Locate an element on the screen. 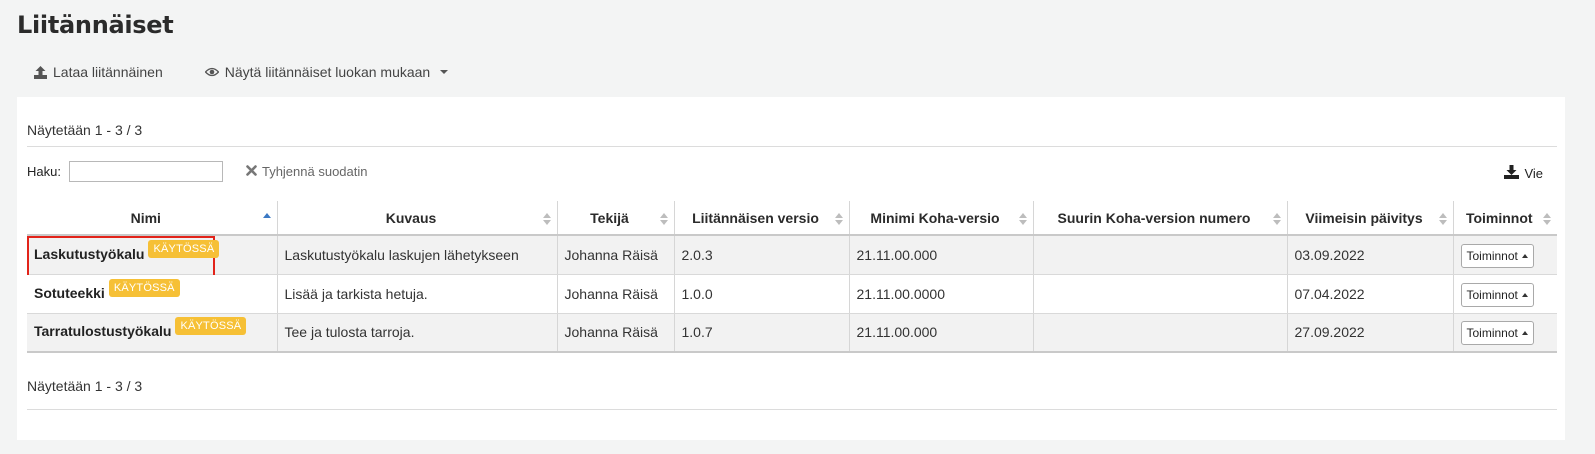  last-updated: 03.09.2022 is located at coordinates (1369, 255).